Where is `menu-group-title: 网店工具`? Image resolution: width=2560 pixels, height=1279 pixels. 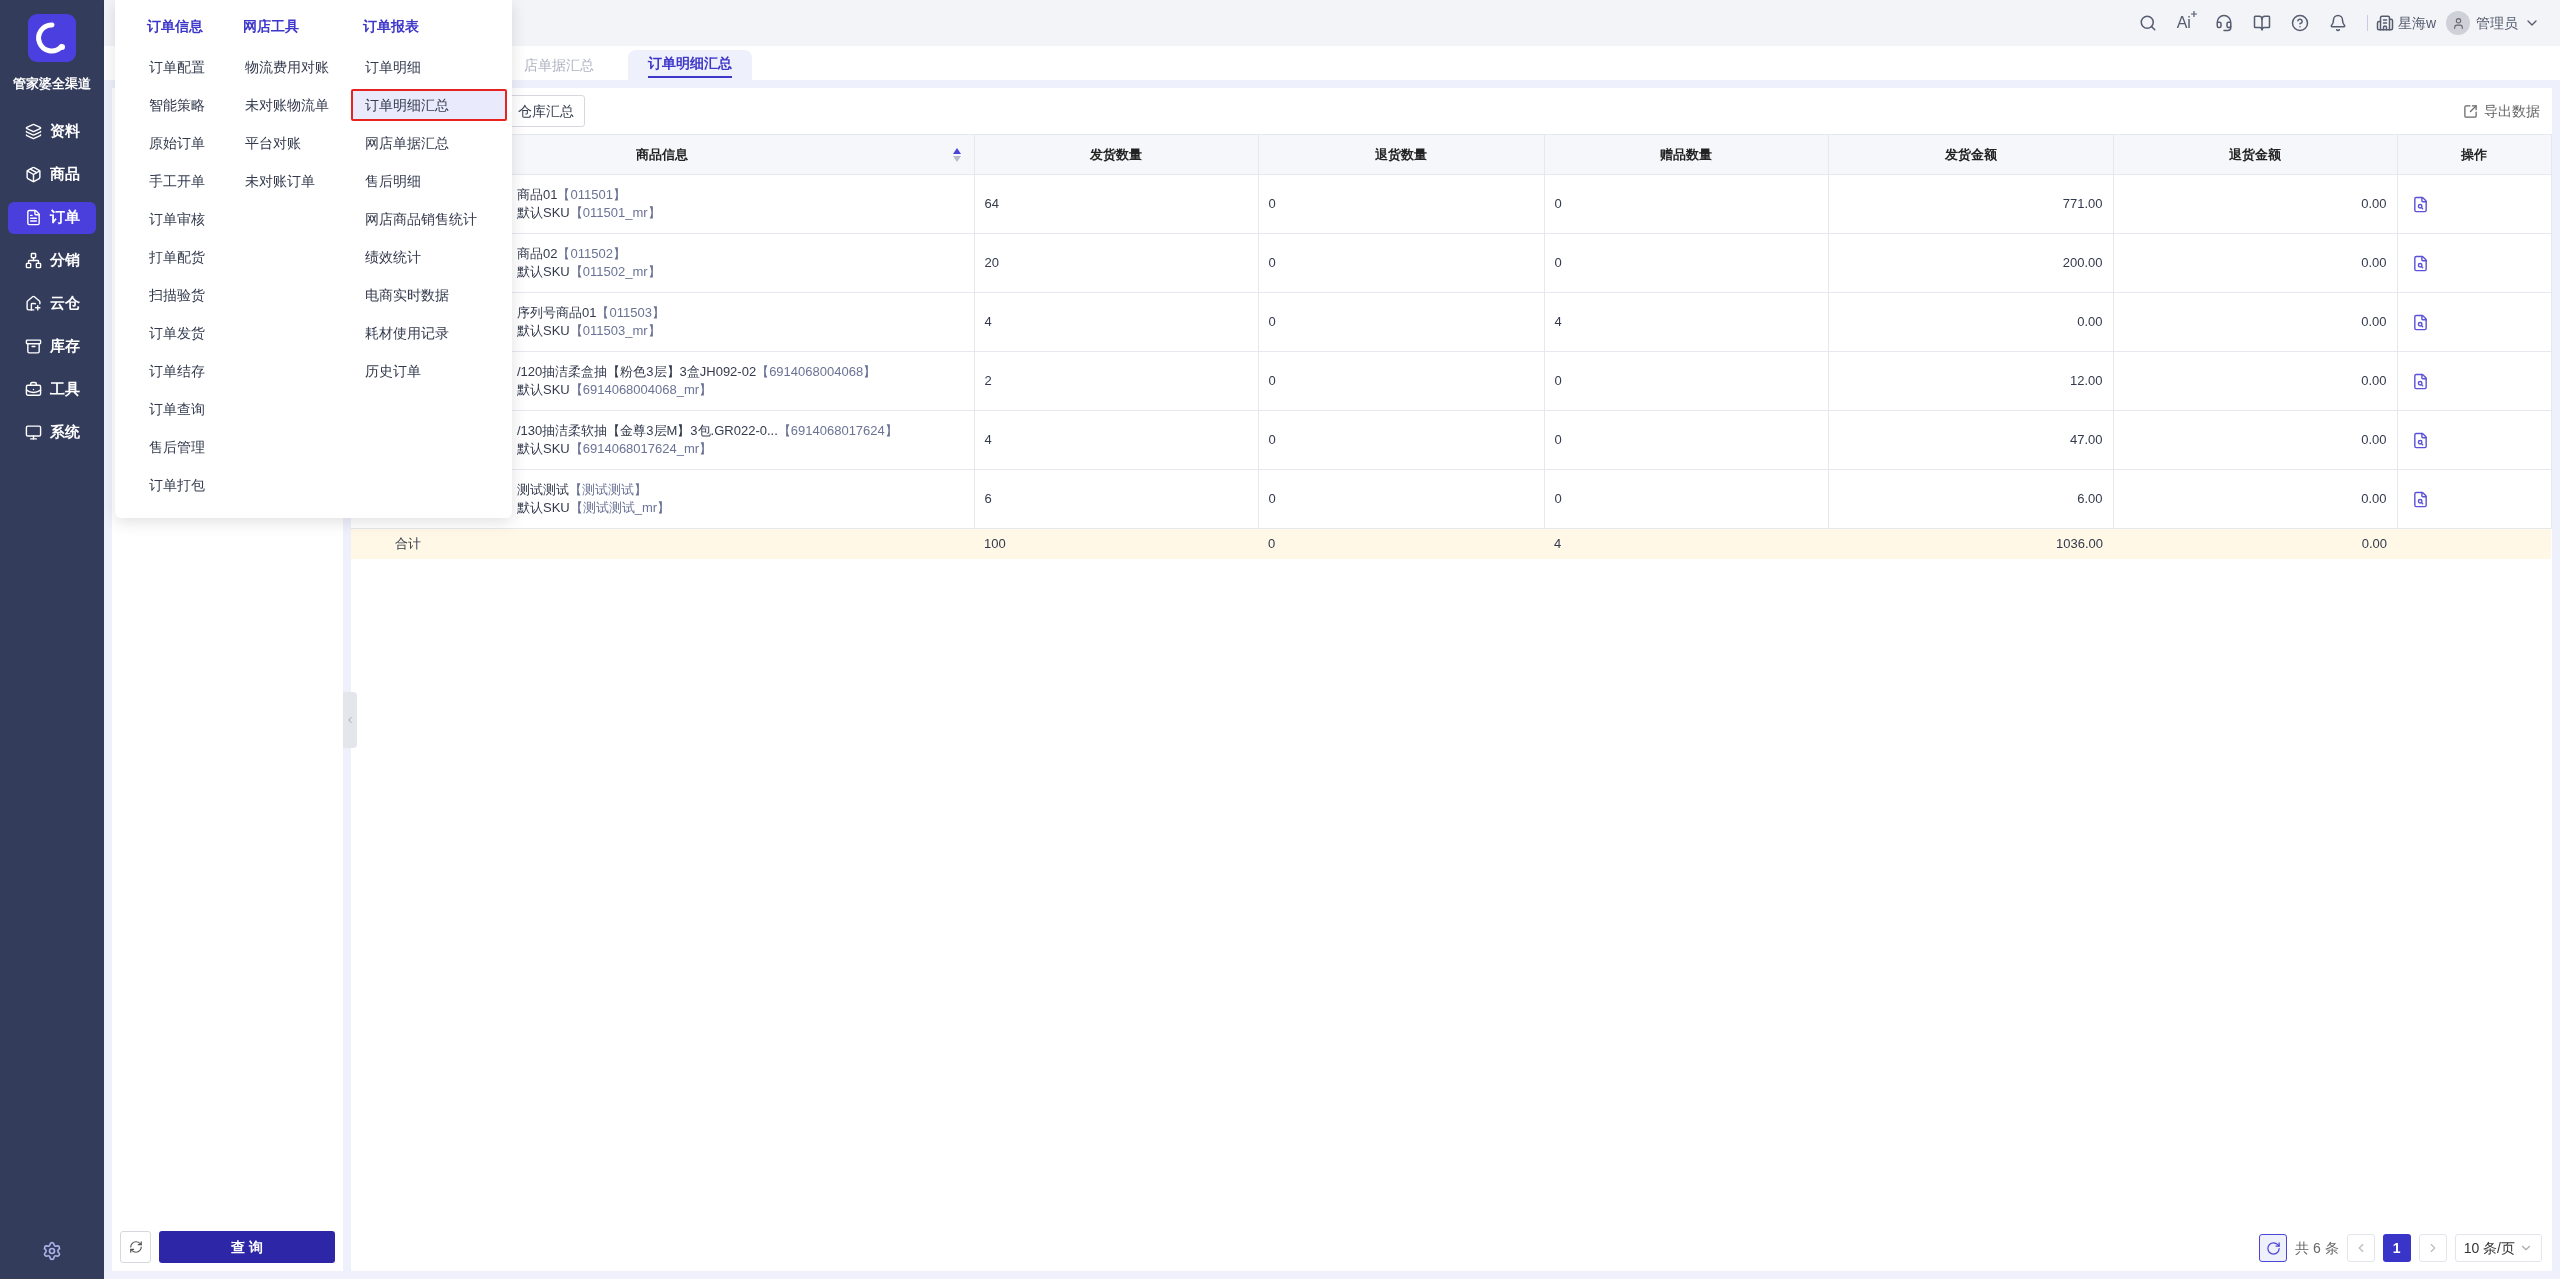 menu-group-title: 网店工具 is located at coordinates (271, 26).